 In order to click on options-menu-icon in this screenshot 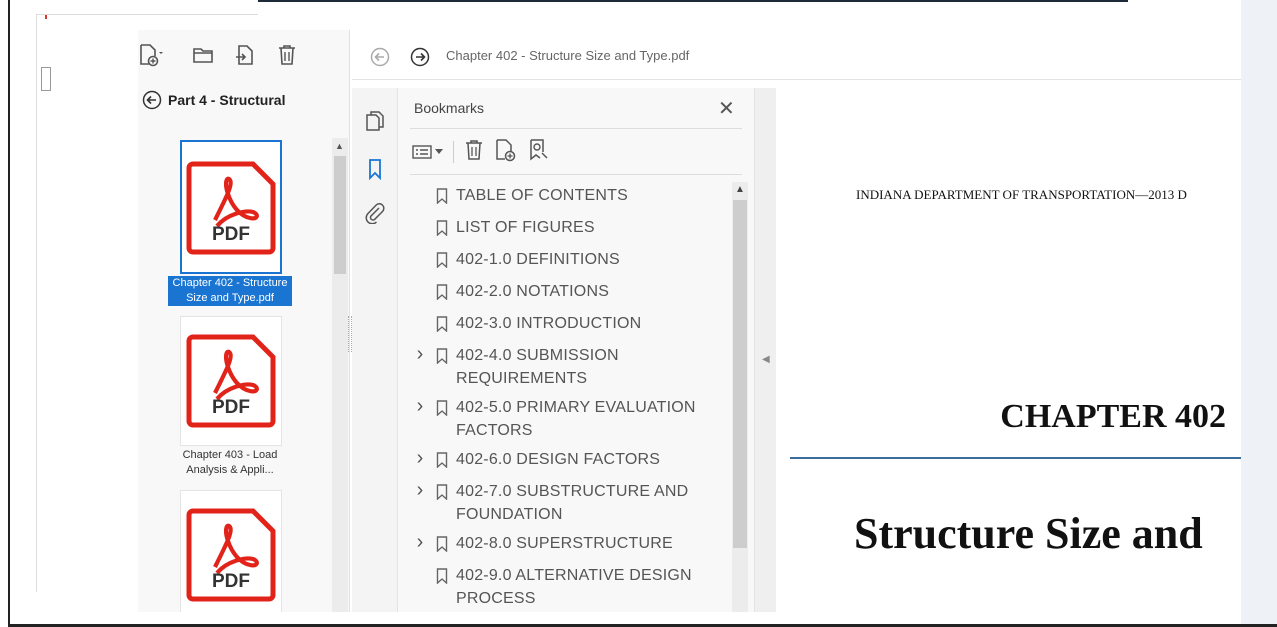, I will do `click(427, 152)`.